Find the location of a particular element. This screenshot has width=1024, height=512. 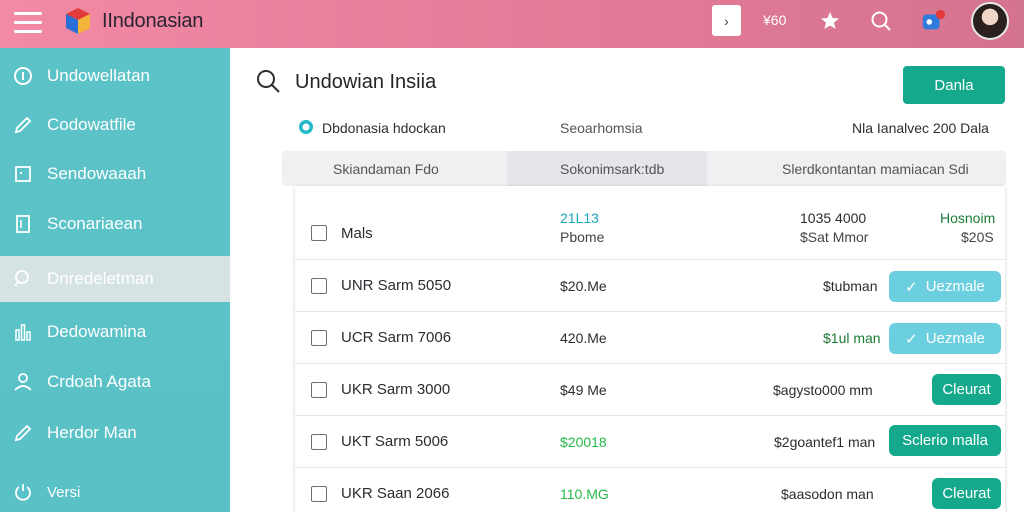

page-title: Undowian Insiia is located at coordinates (366, 82).